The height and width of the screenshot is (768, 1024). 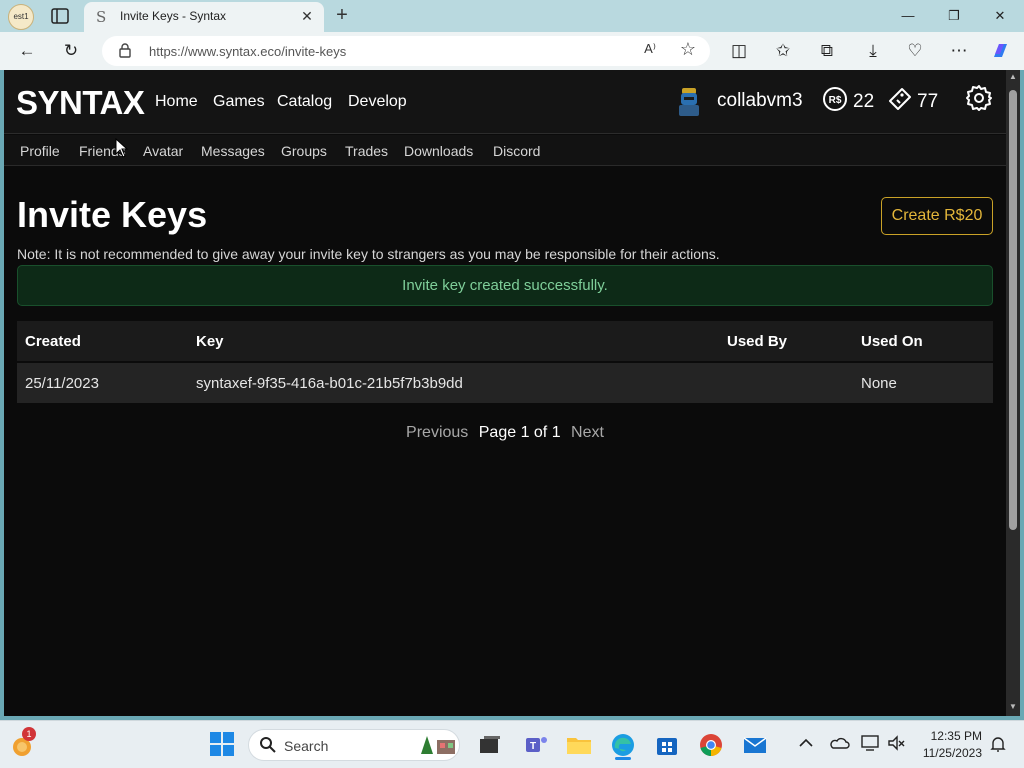 What do you see at coordinates (453, 382) in the screenshot?
I see `cell-key: syntaxef-9f35-416a-b01c-21b5f7b3b9dd` at bounding box center [453, 382].